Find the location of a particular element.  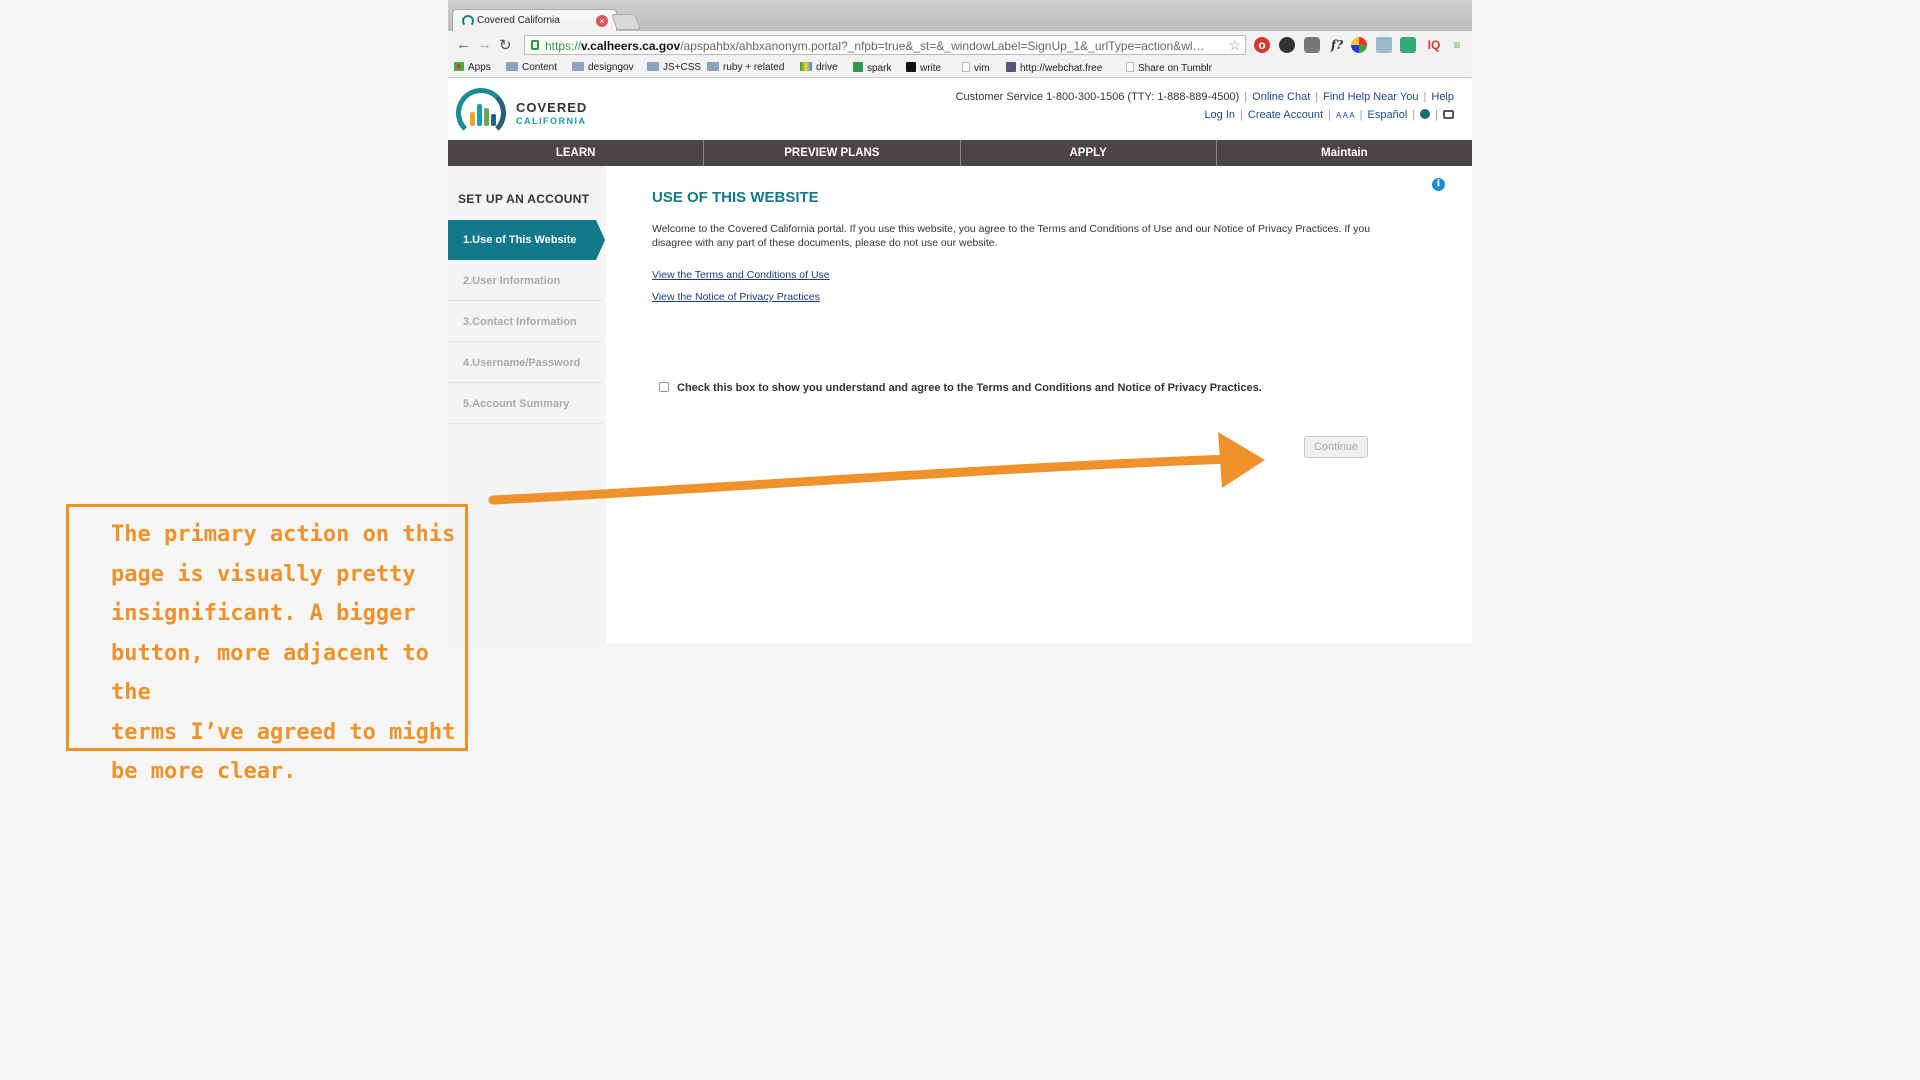

tab-title: Covered California is located at coordinates (518, 20).